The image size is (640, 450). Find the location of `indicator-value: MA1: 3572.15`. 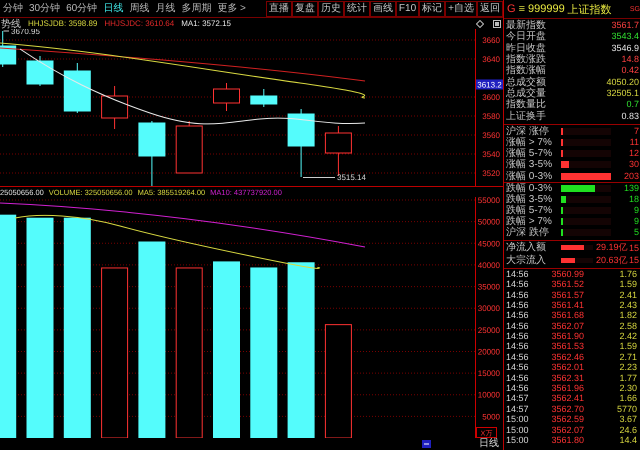

indicator-value: MA1: 3572.15 is located at coordinates (206, 23).